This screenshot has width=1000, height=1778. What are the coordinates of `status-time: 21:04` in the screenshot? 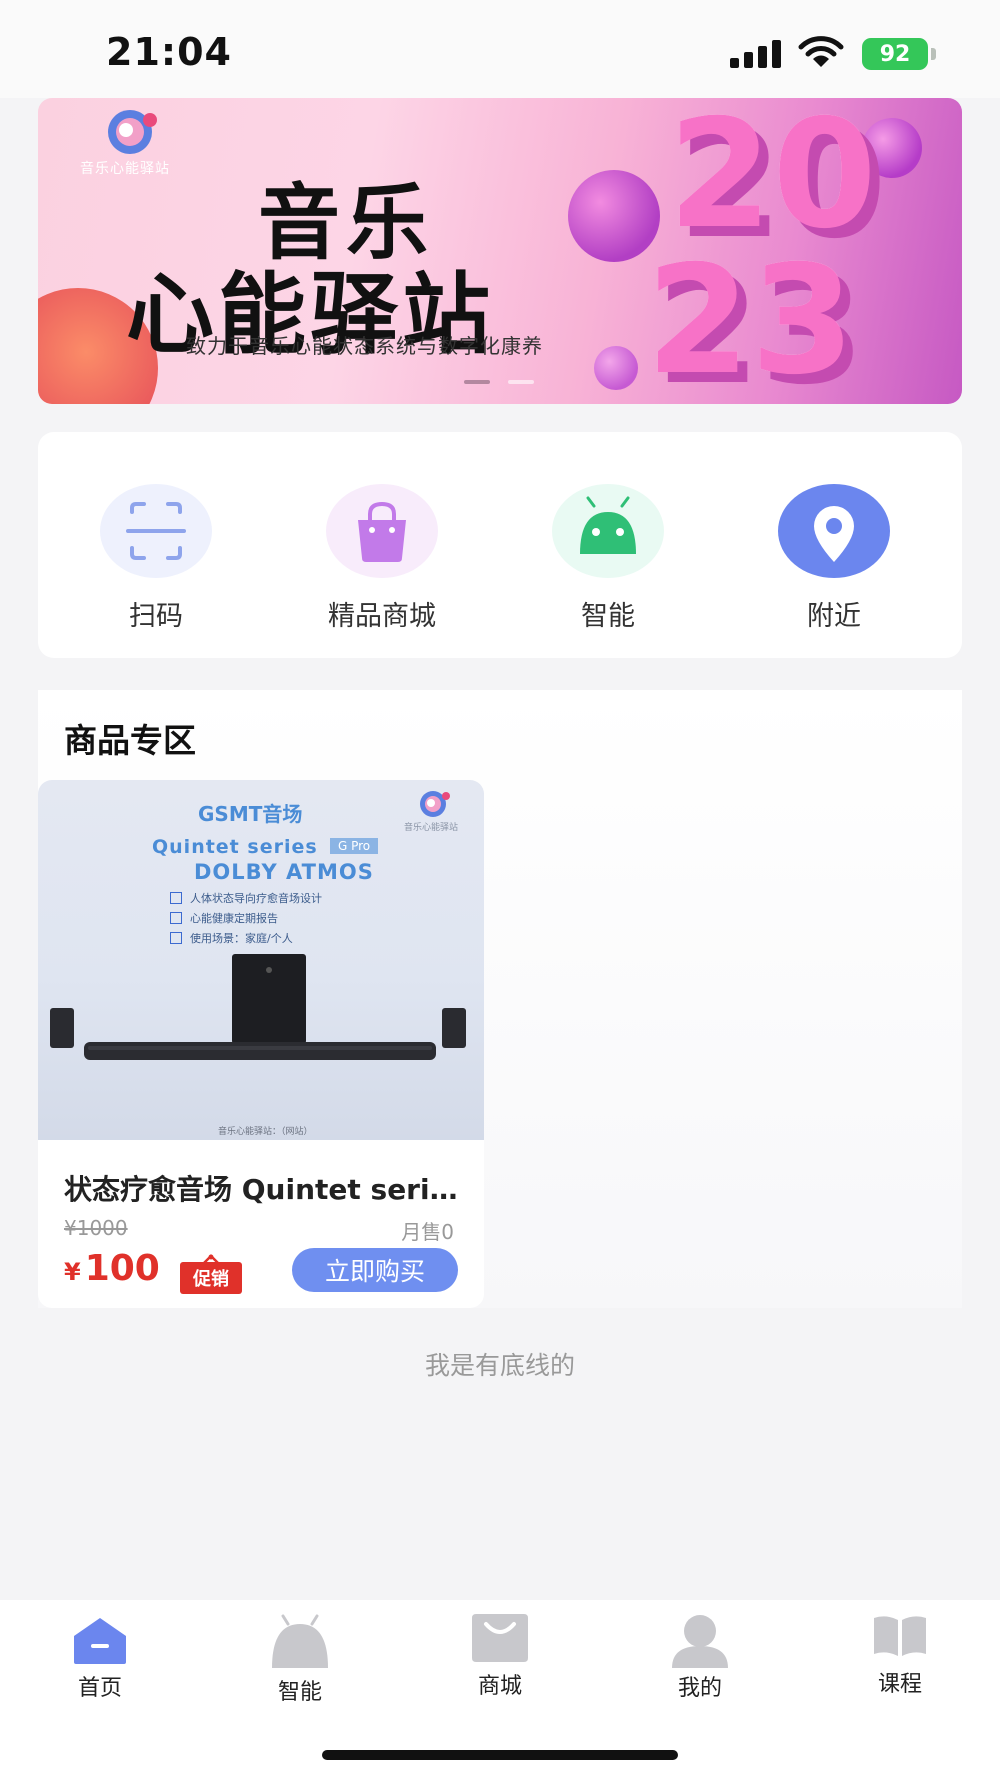 It's located at (169, 52).